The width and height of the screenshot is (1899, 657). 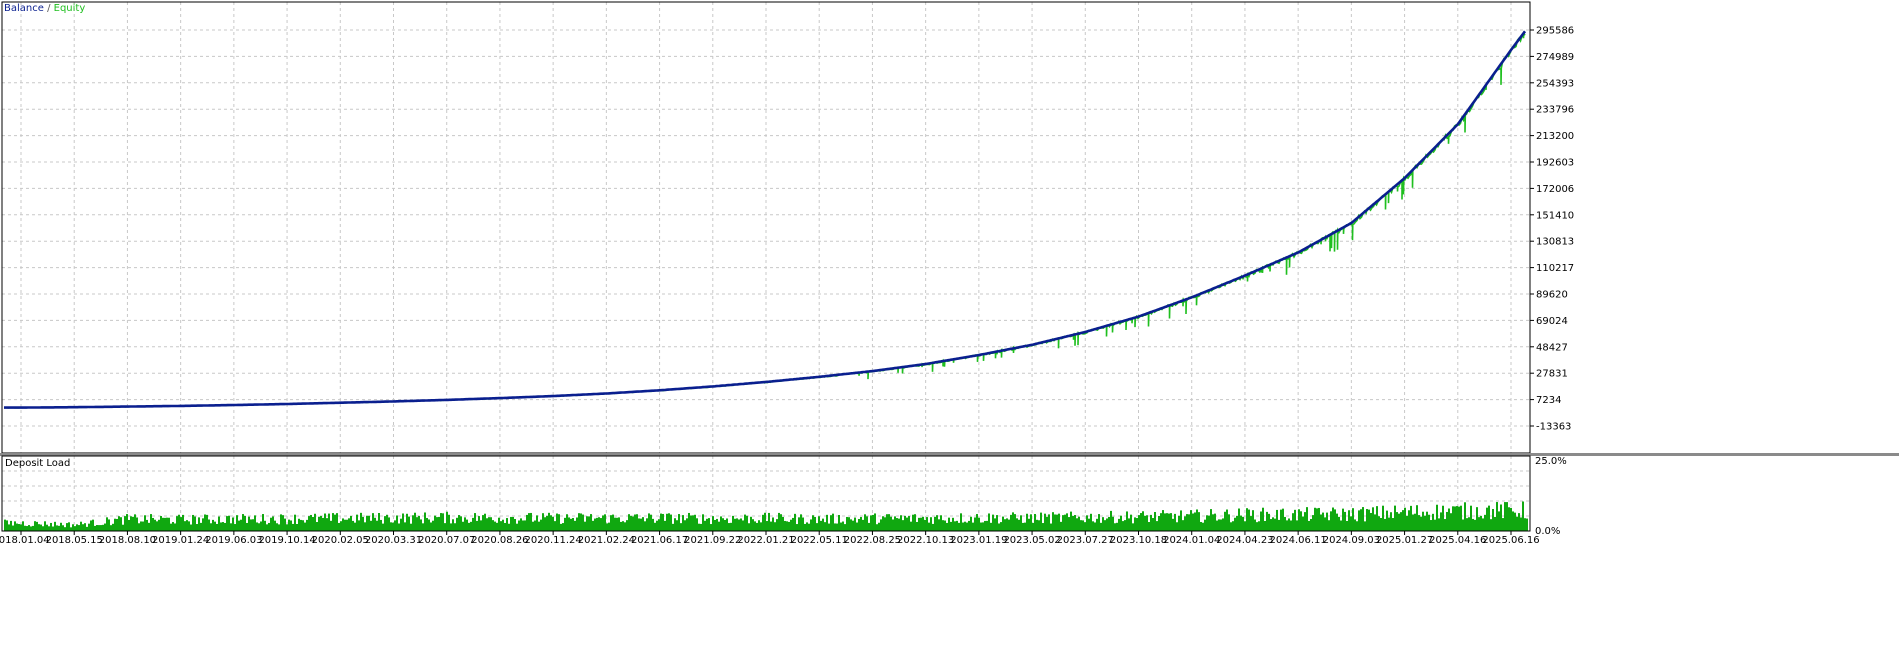 I want to click on y-tick-label: 172006, so click(x=1555, y=189).